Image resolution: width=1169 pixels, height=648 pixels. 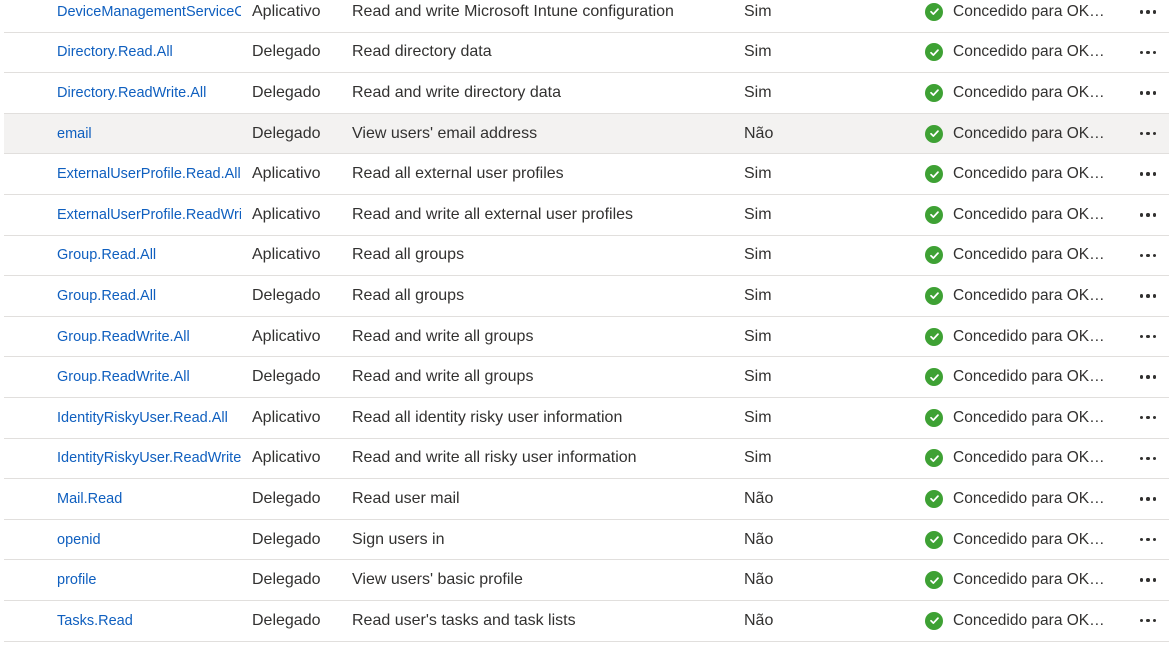 What do you see at coordinates (149, 580) in the screenshot?
I see `permission-name-link: profile` at bounding box center [149, 580].